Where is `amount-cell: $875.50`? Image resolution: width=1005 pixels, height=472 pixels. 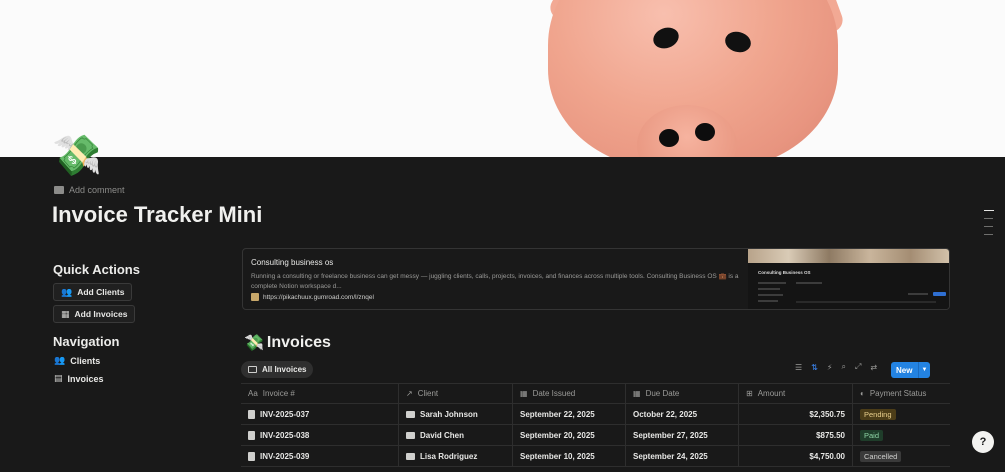 amount-cell: $875.50 is located at coordinates (796, 435).